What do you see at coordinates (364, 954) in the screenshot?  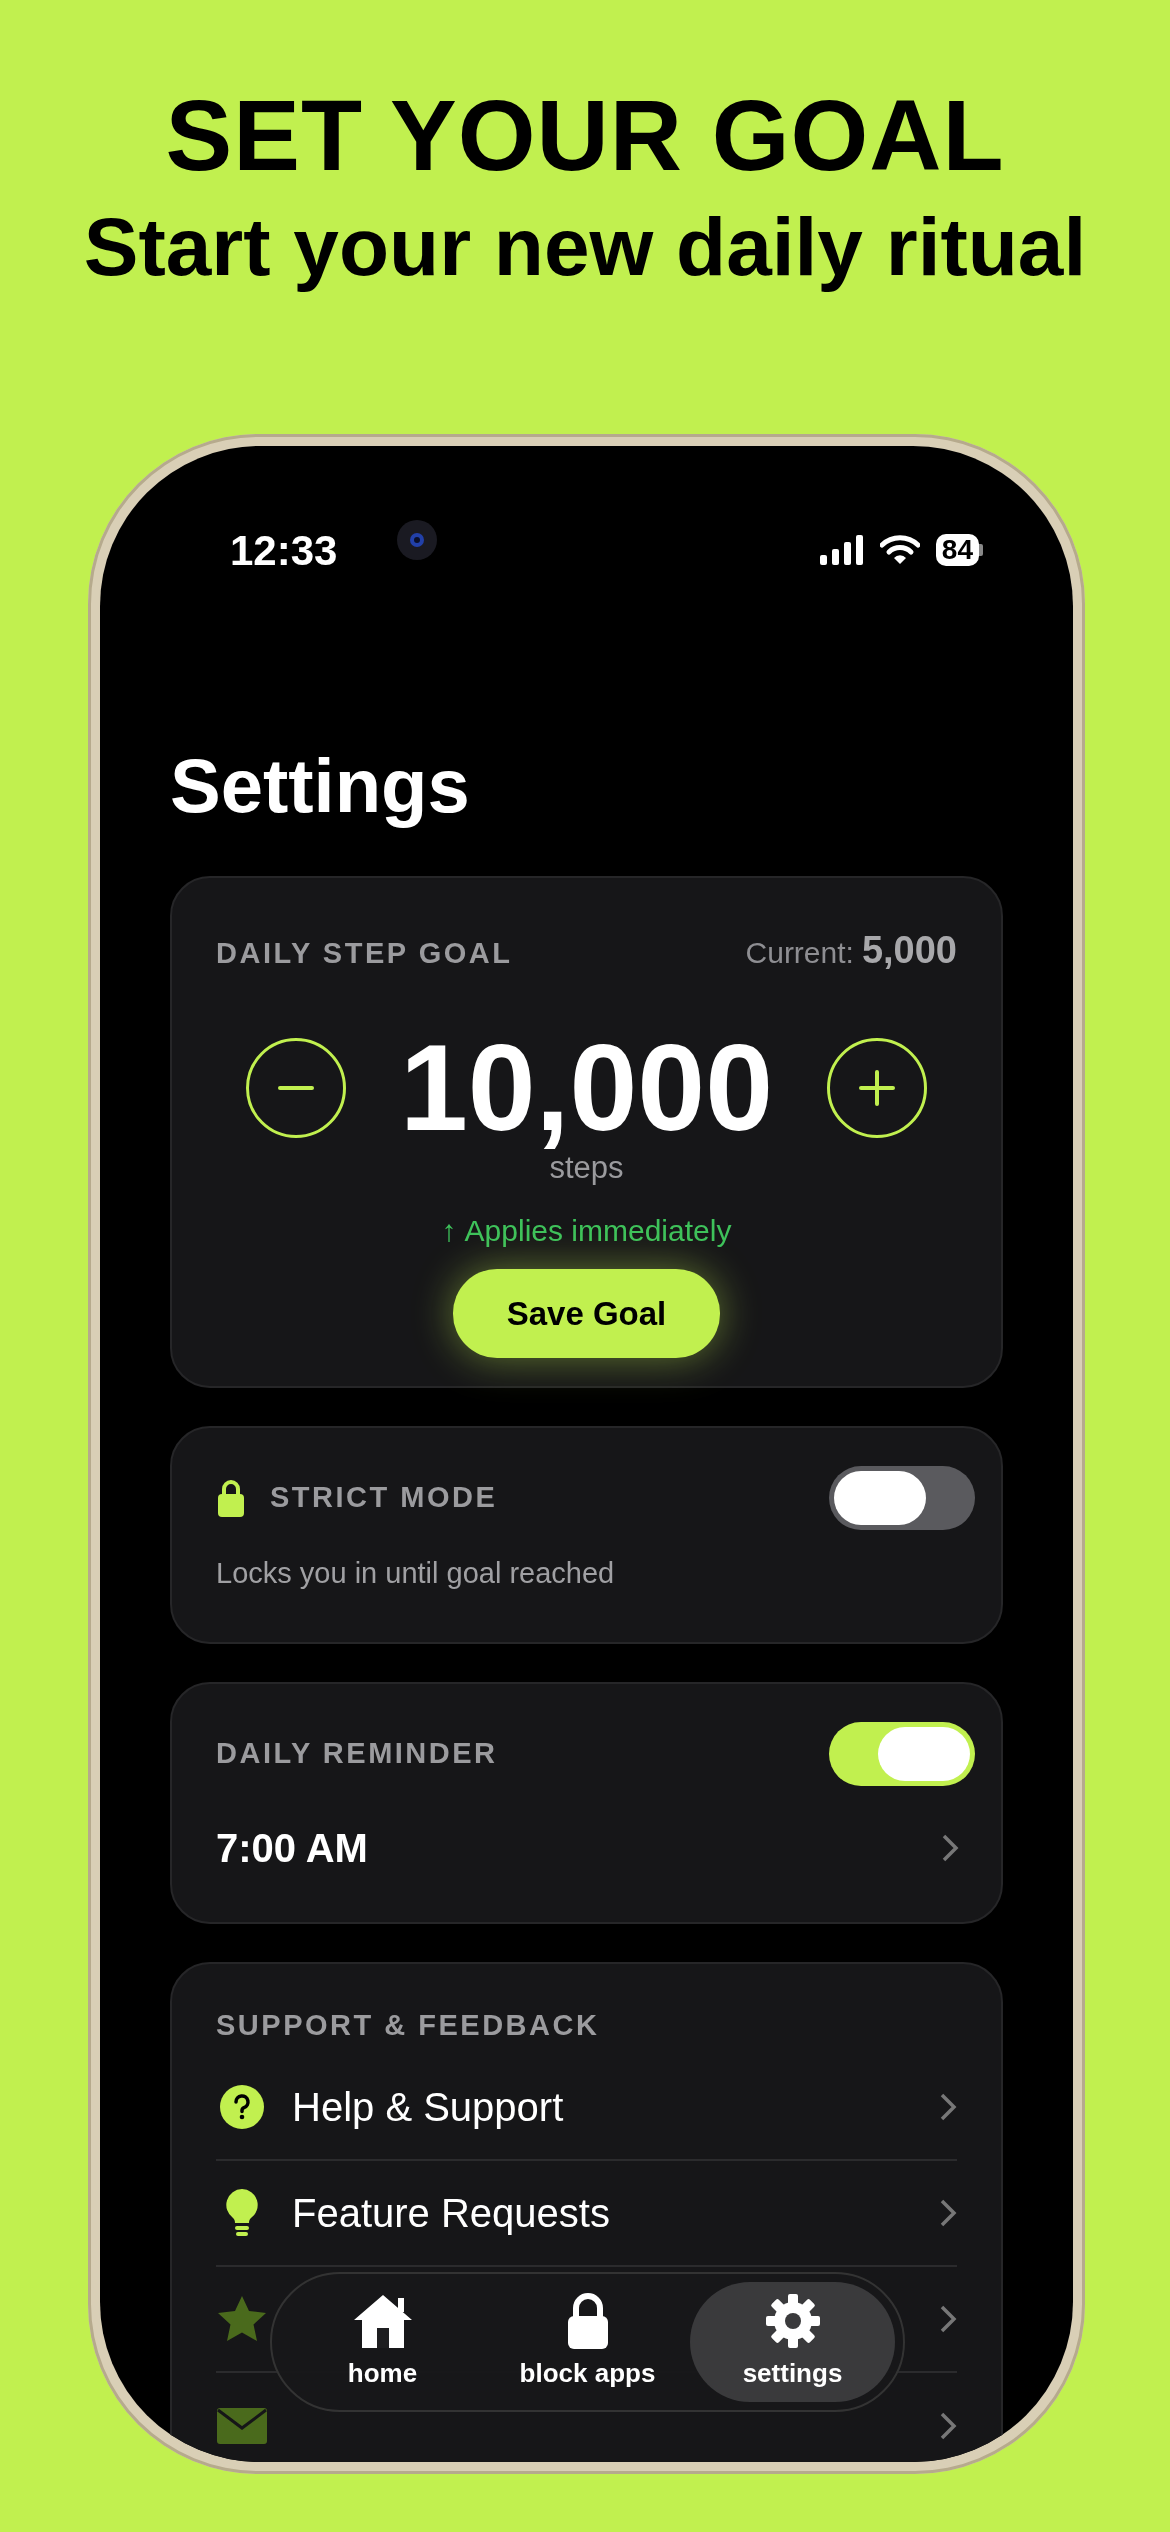 I see `section-label: DAILY STEP GOAL` at bounding box center [364, 954].